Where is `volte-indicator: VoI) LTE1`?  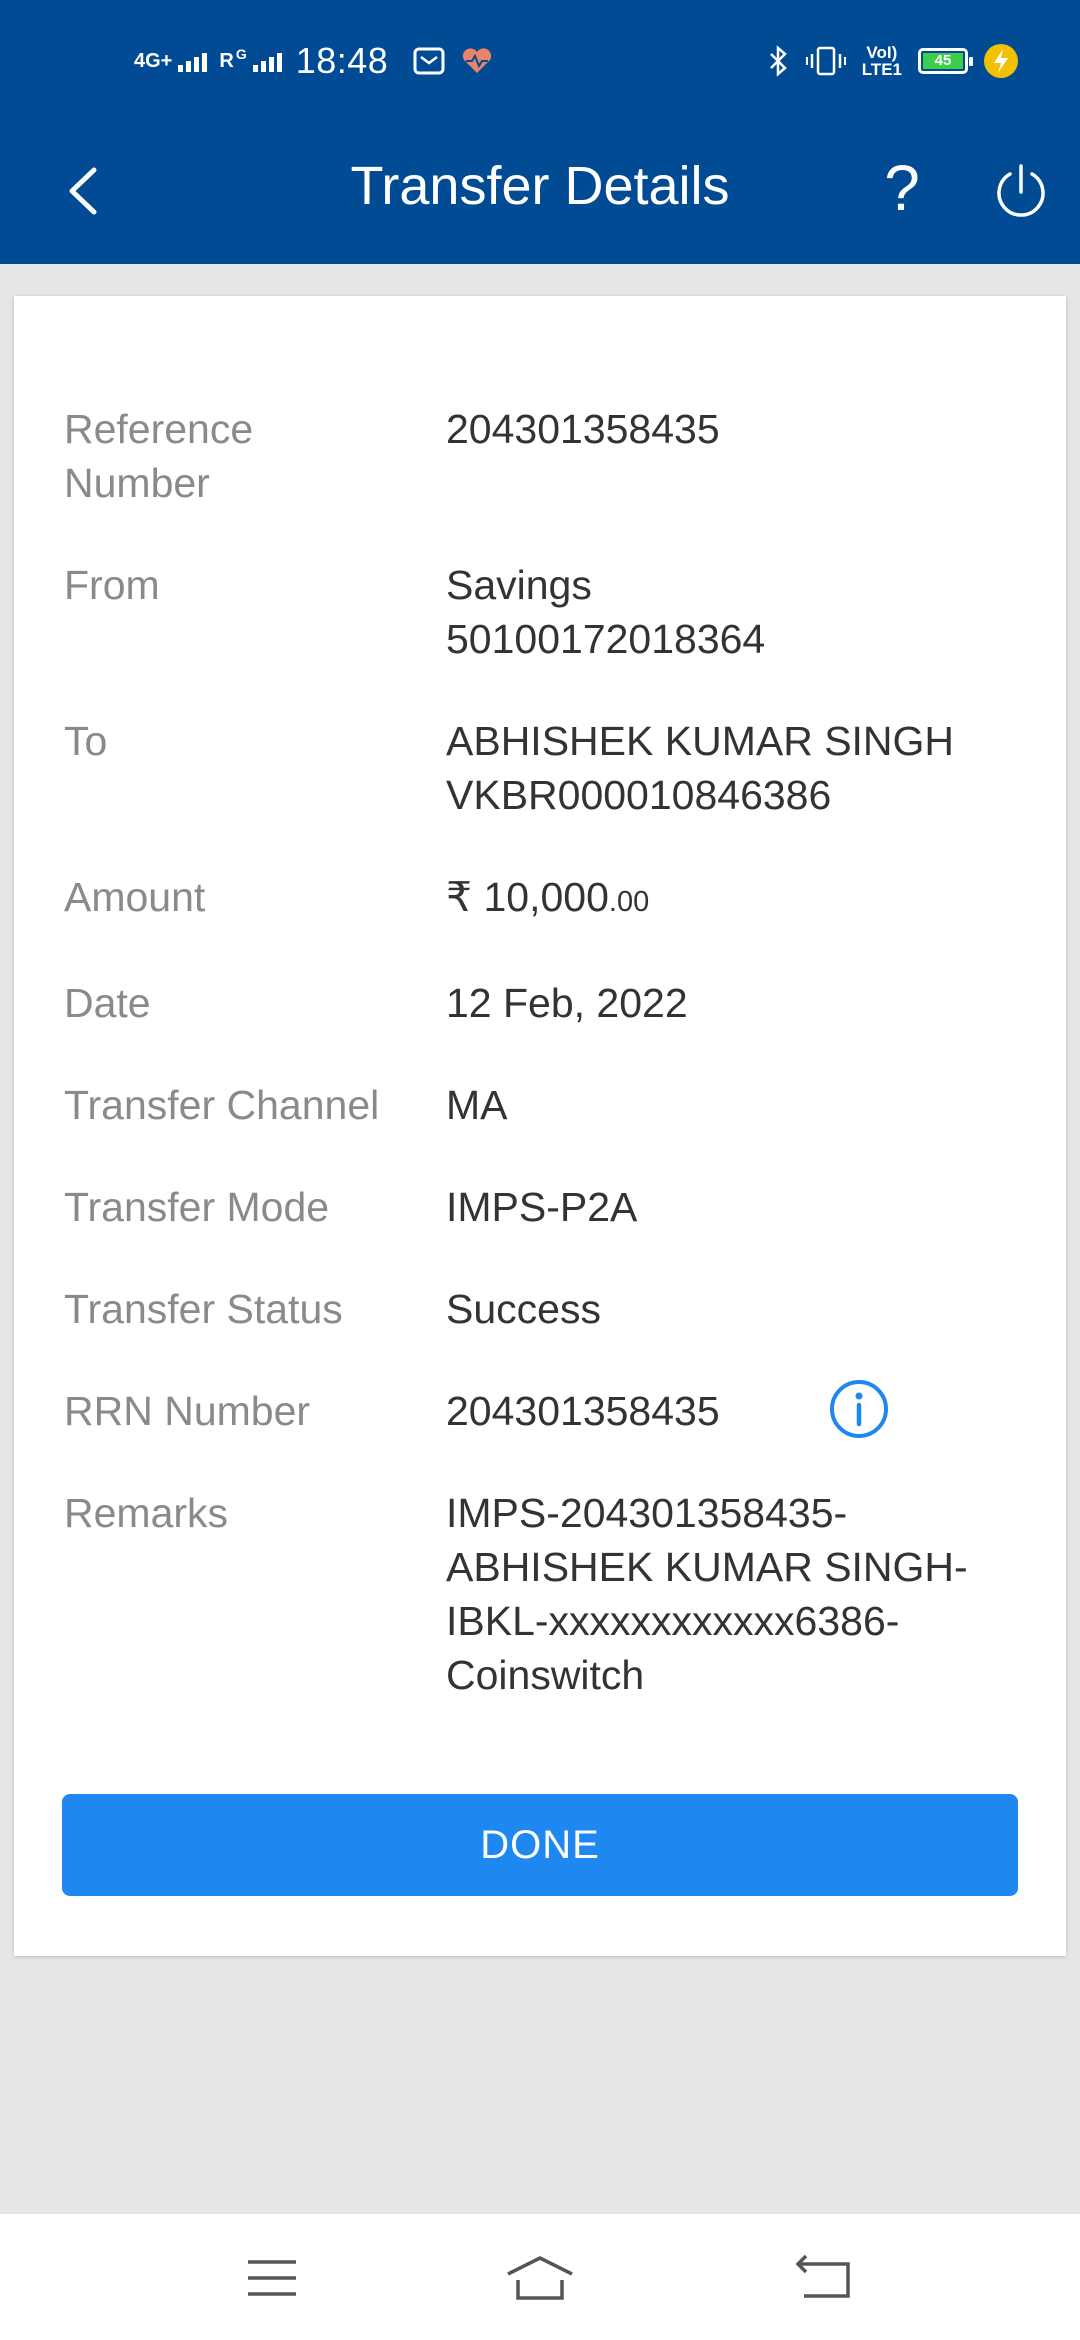
volte-indicator: VoI) LTE1 is located at coordinates (882, 61).